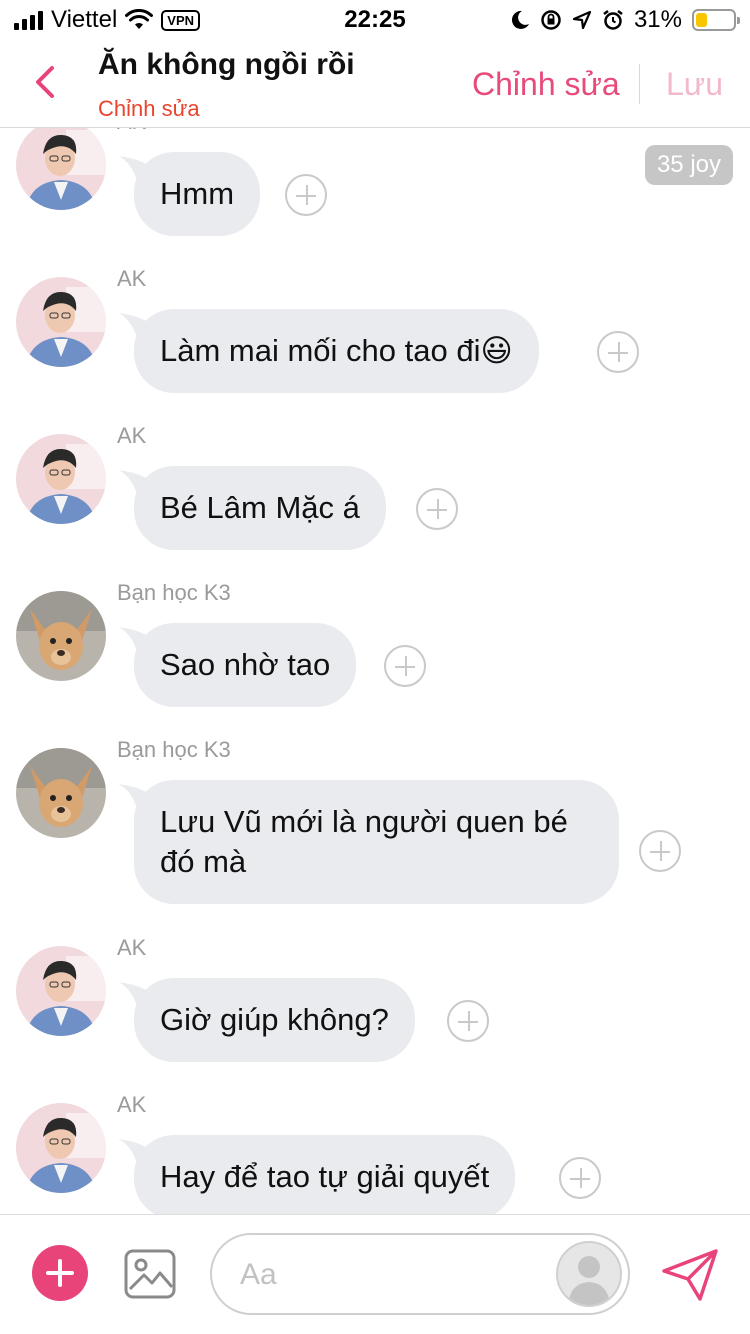 This screenshot has height=1334, width=750. Describe the element at coordinates (364, 821) in the screenshot. I see `message-text-line: Lưu Vũ mới là người quen bé` at that location.